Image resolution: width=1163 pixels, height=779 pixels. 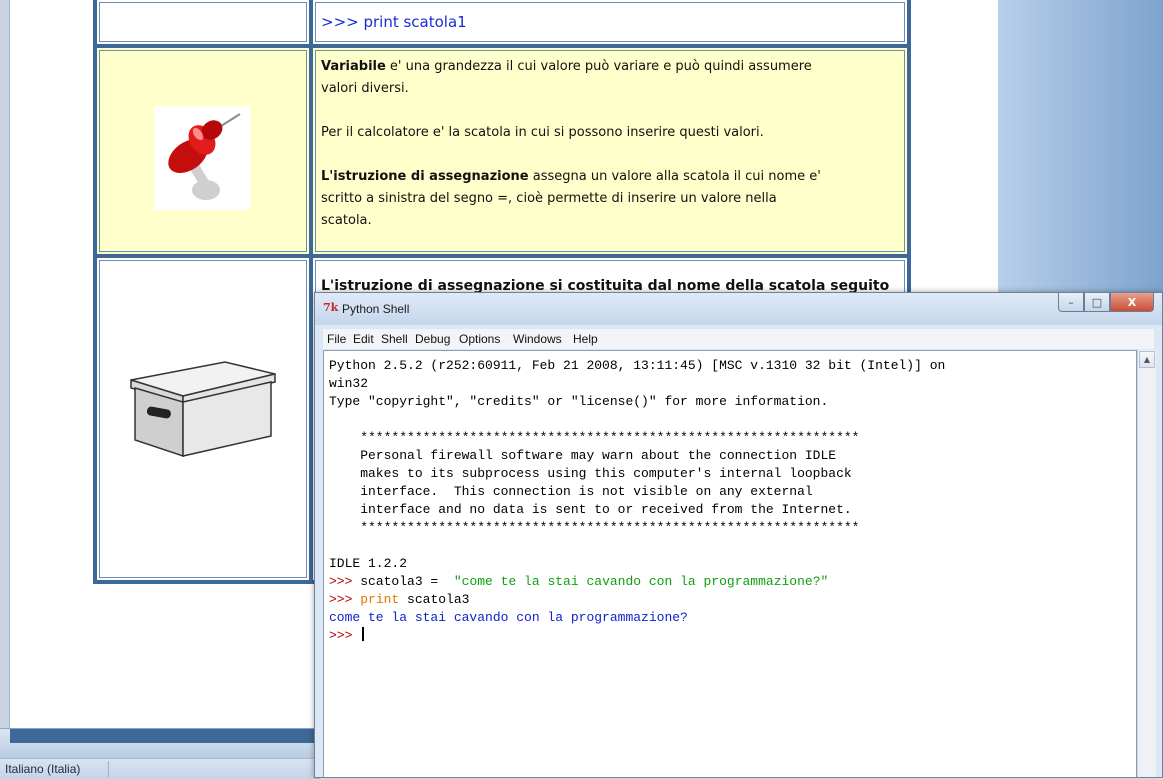 I want to click on title-bar: 7k Python Shell – □ X, so click(x=738, y=309).